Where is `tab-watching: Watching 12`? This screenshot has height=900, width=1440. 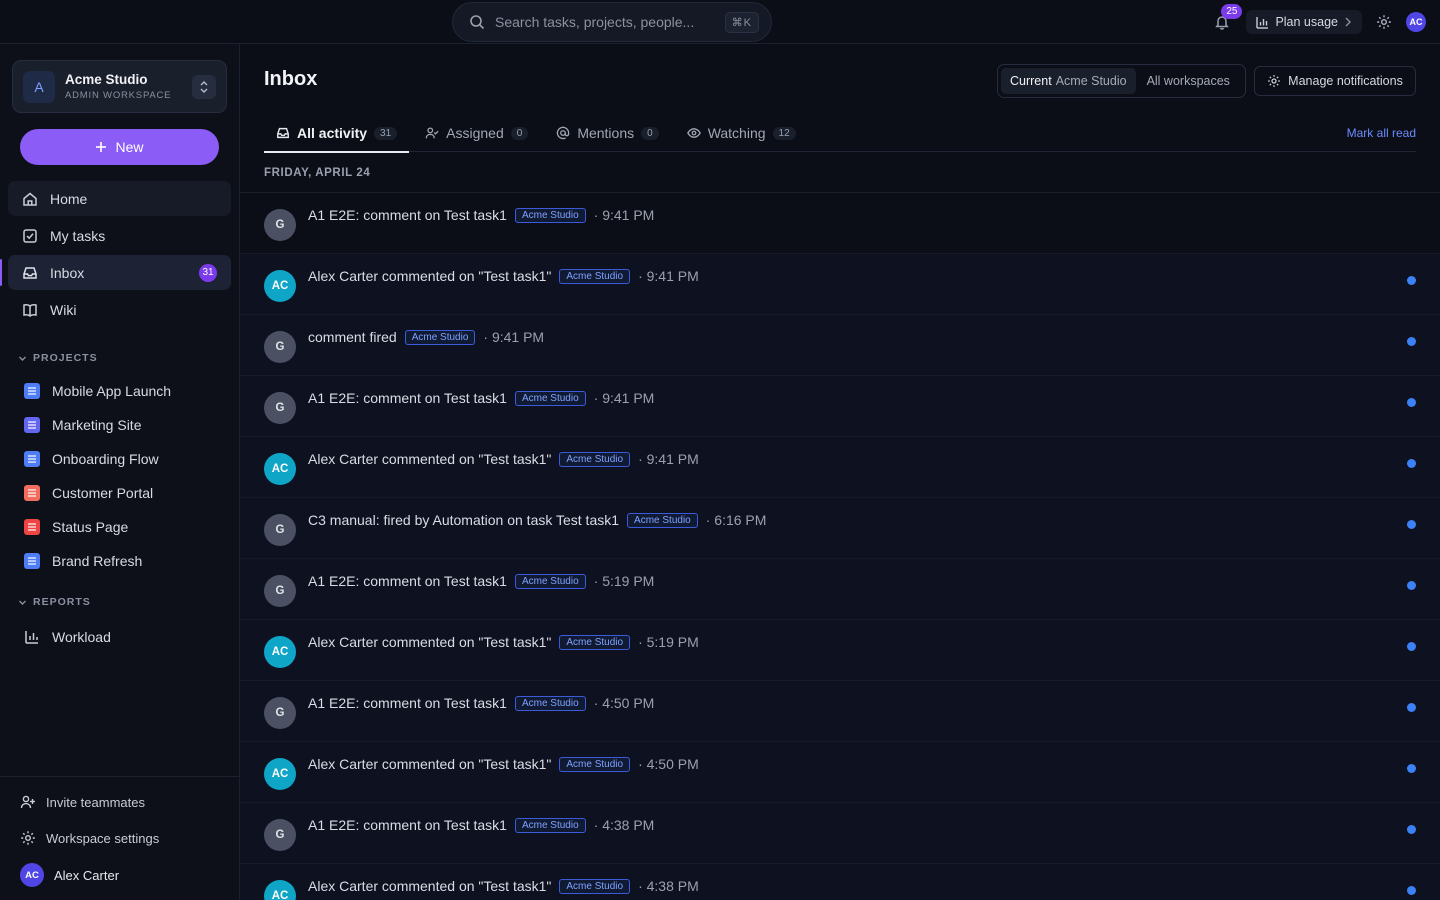 tab-watching: Watching 12 is located at coordinates (741, 133).